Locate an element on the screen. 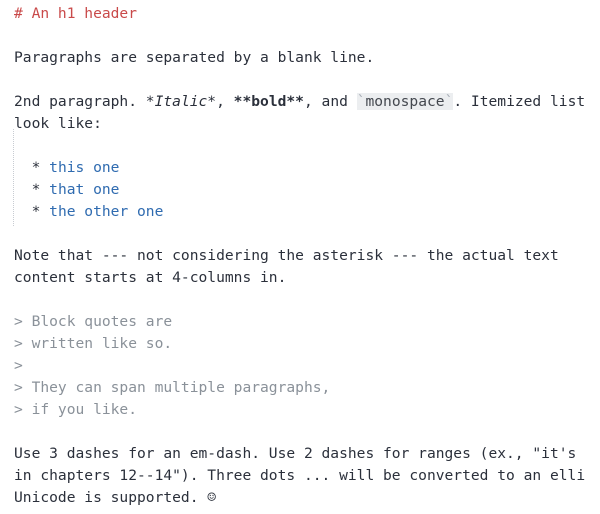 The height and width of the screenshot is (514, 600). line-9-list-item-that-one: * that one is located at coordinates (300, 190).